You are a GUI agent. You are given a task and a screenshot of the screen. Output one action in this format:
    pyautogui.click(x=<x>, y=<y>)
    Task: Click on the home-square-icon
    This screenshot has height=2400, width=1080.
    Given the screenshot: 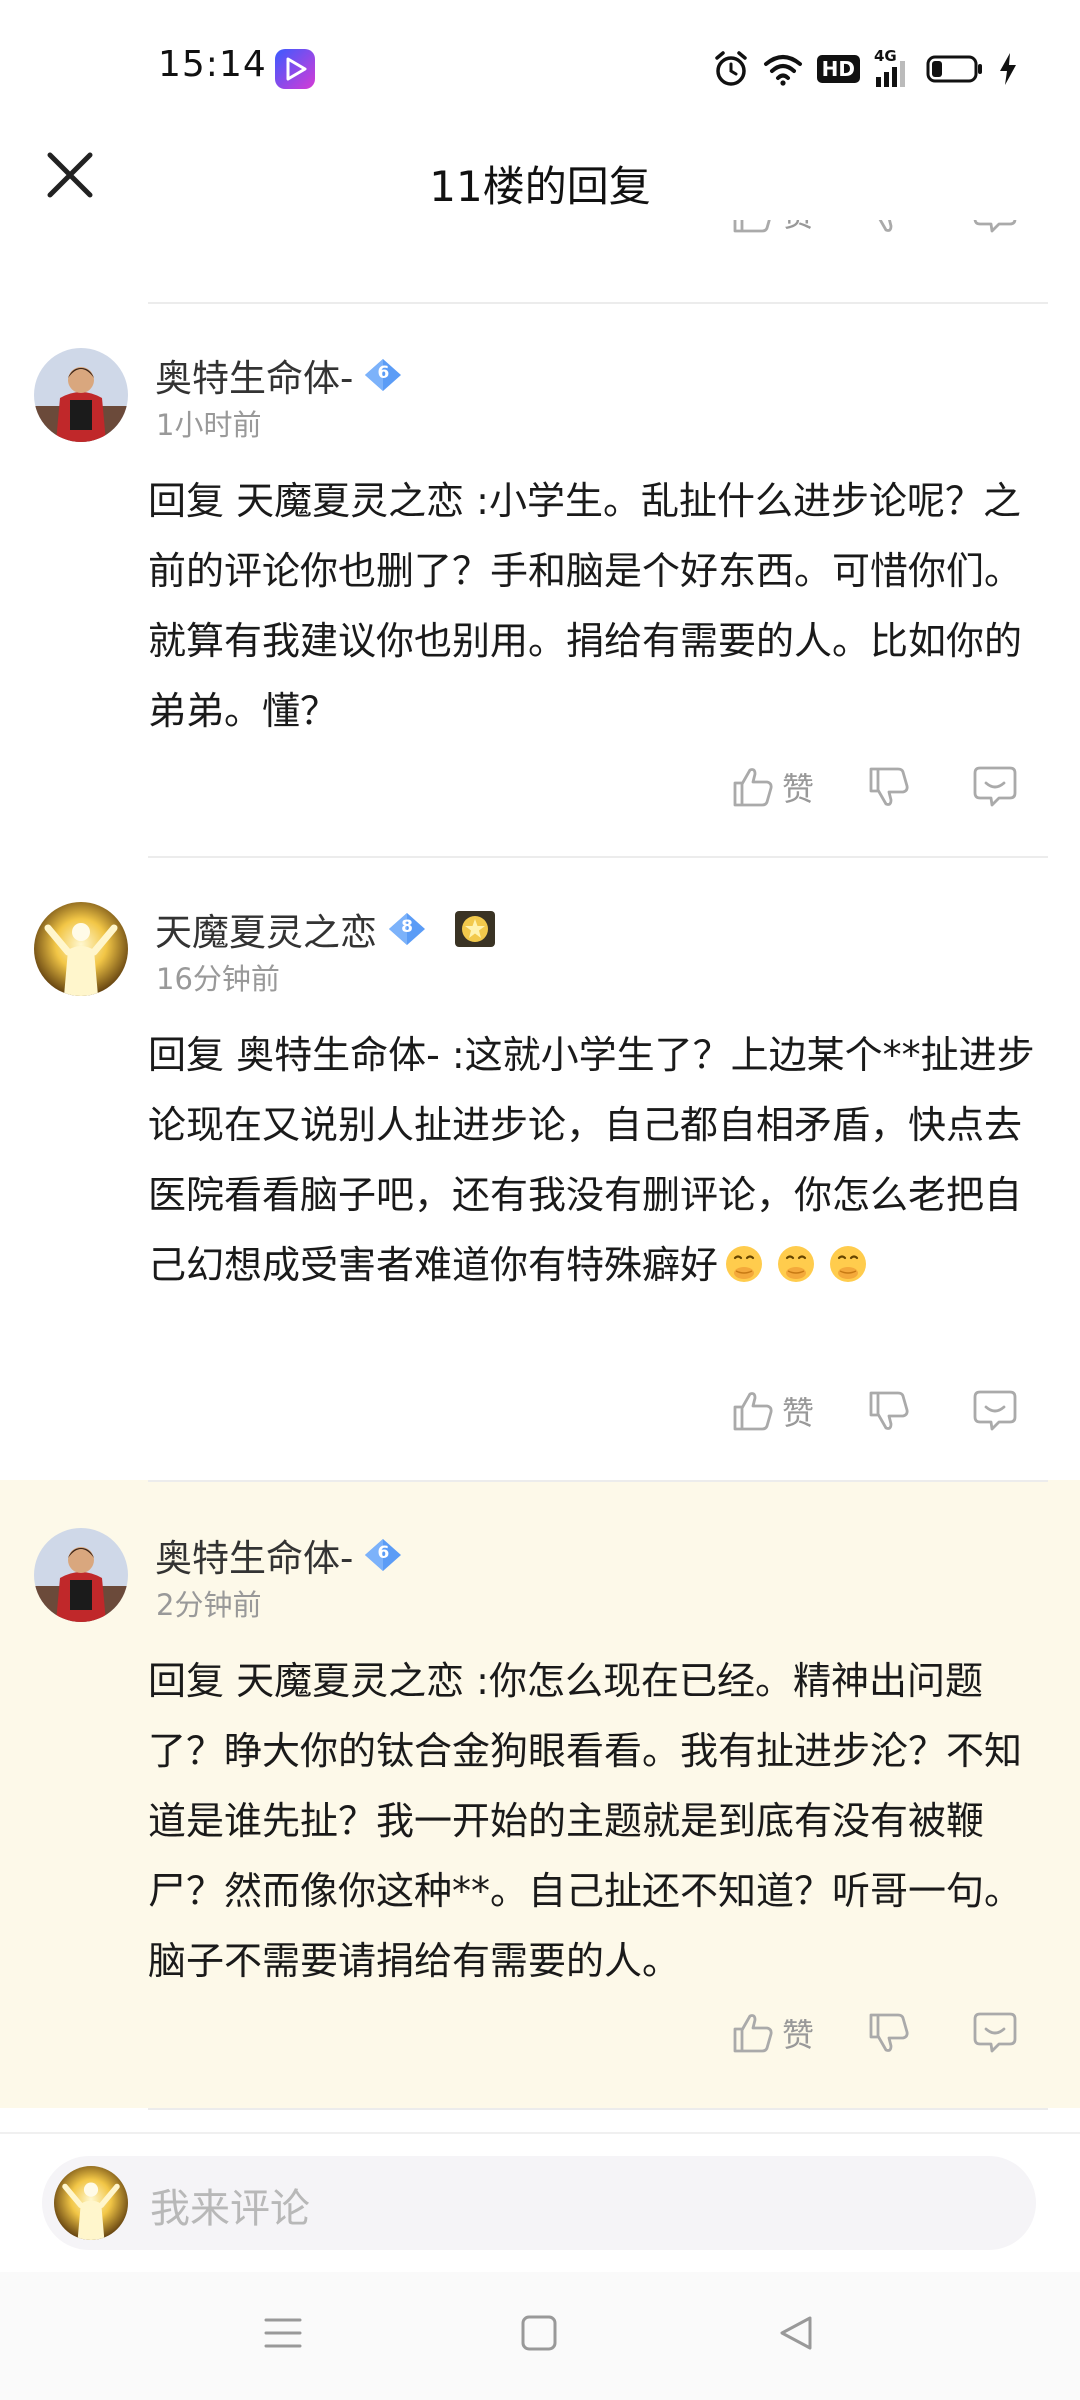 What is the action you would take?
    pyautogui.click(x=539, y=2333)
    